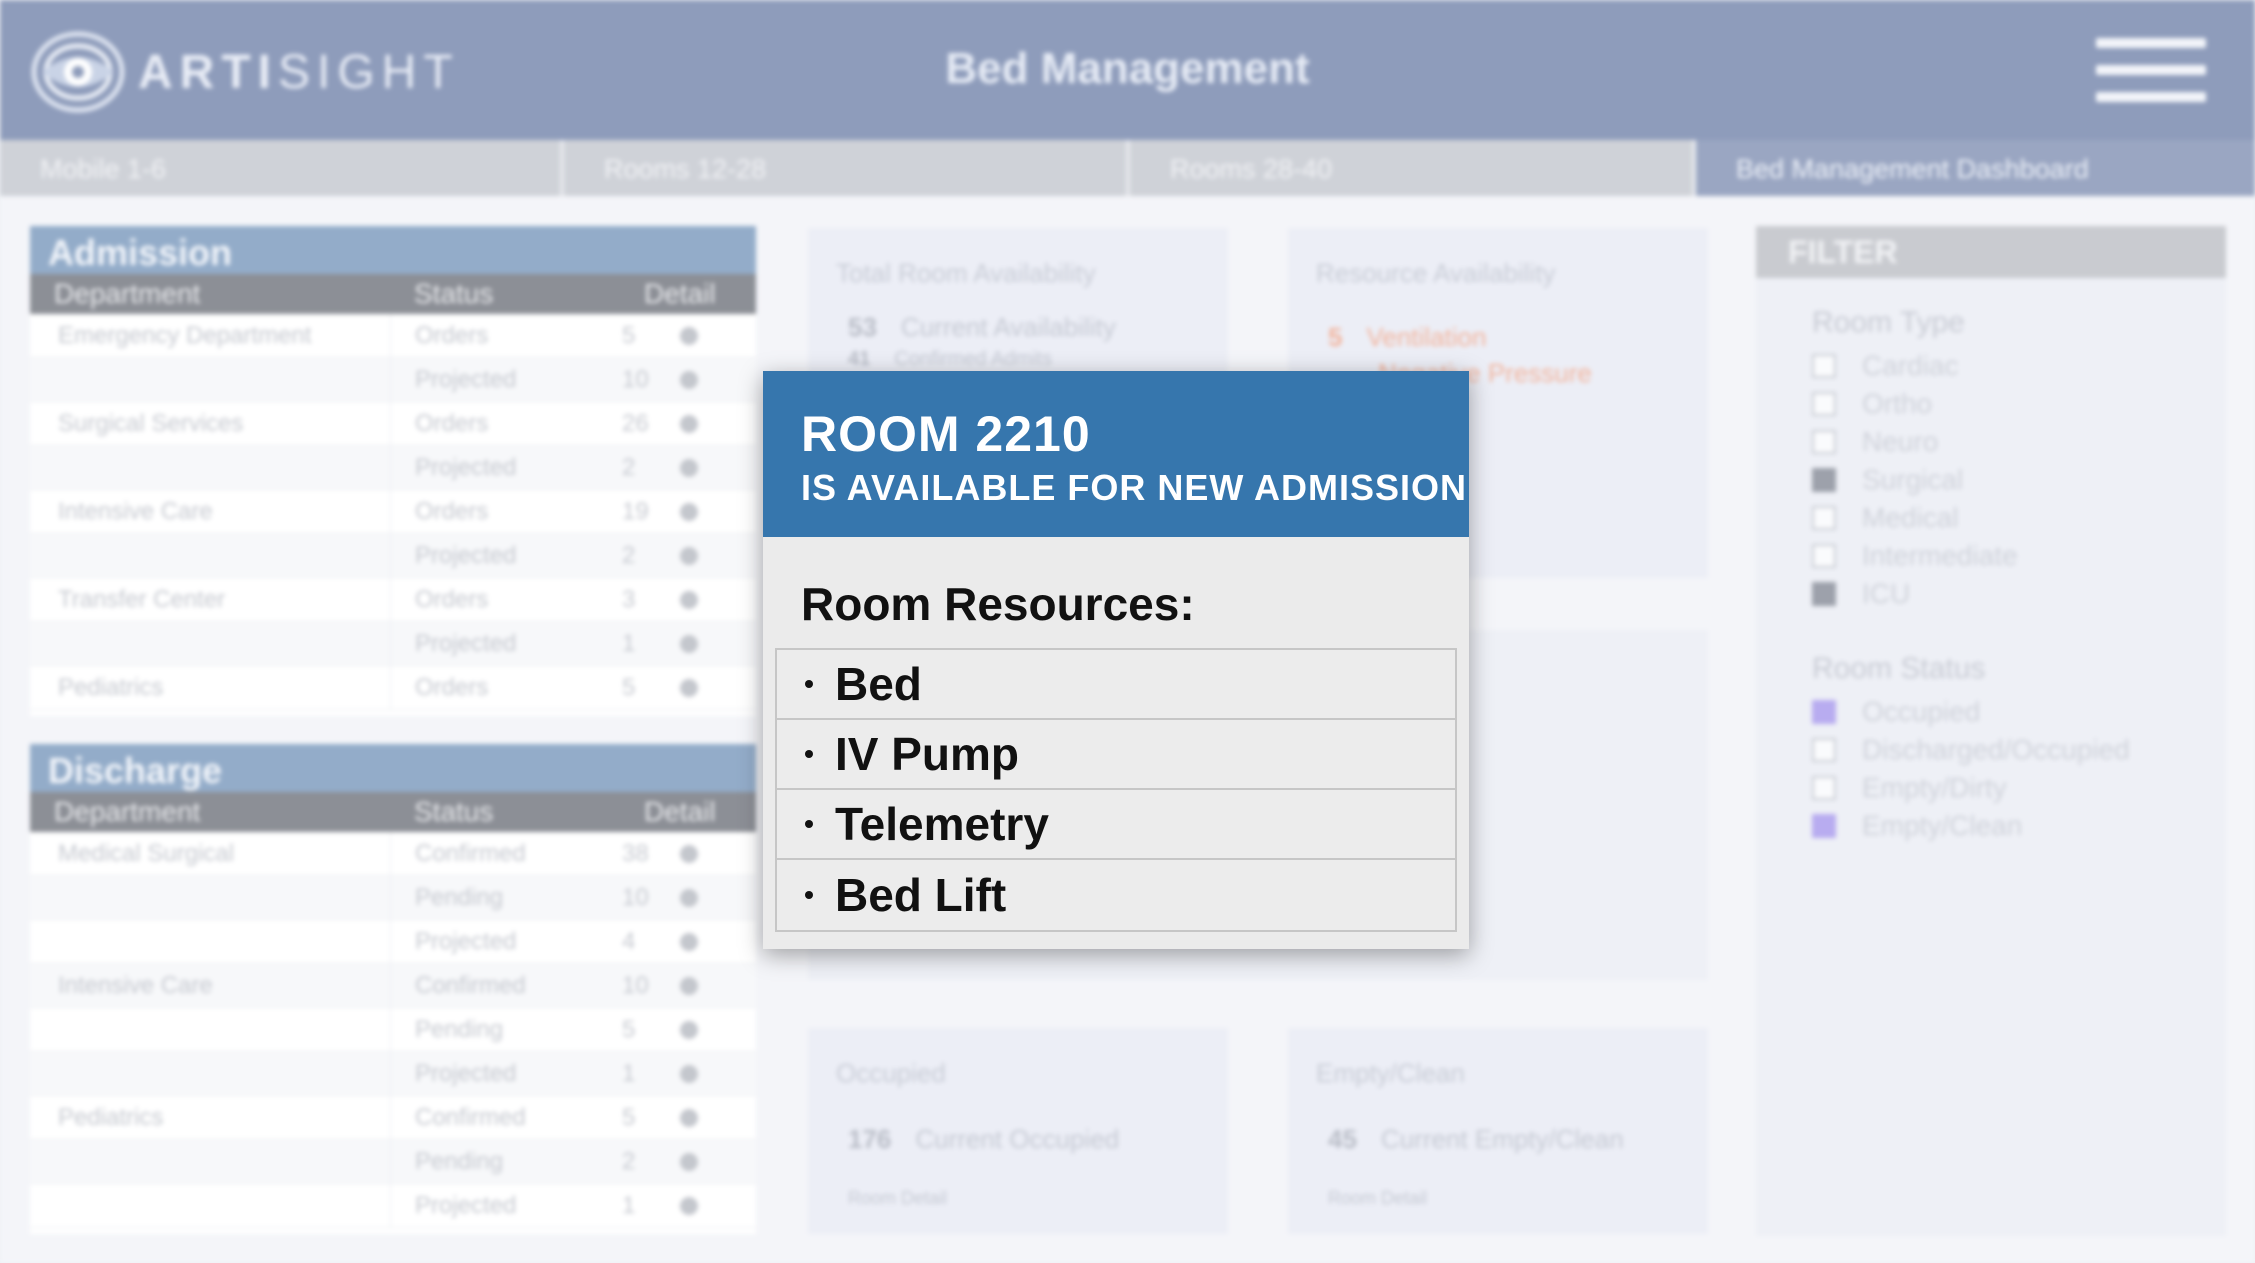 Image resolution: width=2255 pixels, height=1263 pixels. I want to click on filter-option: Cardiac, so click(1885, 366).